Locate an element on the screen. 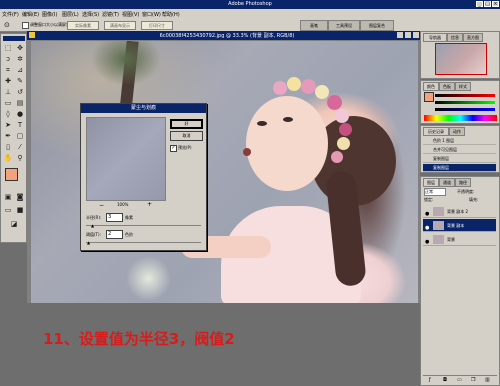  green-slider is located at coordinates (465, 102).